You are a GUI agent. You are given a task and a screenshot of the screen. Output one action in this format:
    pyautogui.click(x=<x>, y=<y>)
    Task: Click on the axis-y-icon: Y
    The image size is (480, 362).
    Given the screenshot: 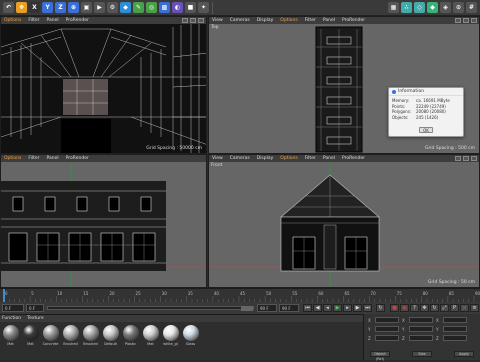 What is the action you would take?
    pyautogui.click(x=47, y=7)
    